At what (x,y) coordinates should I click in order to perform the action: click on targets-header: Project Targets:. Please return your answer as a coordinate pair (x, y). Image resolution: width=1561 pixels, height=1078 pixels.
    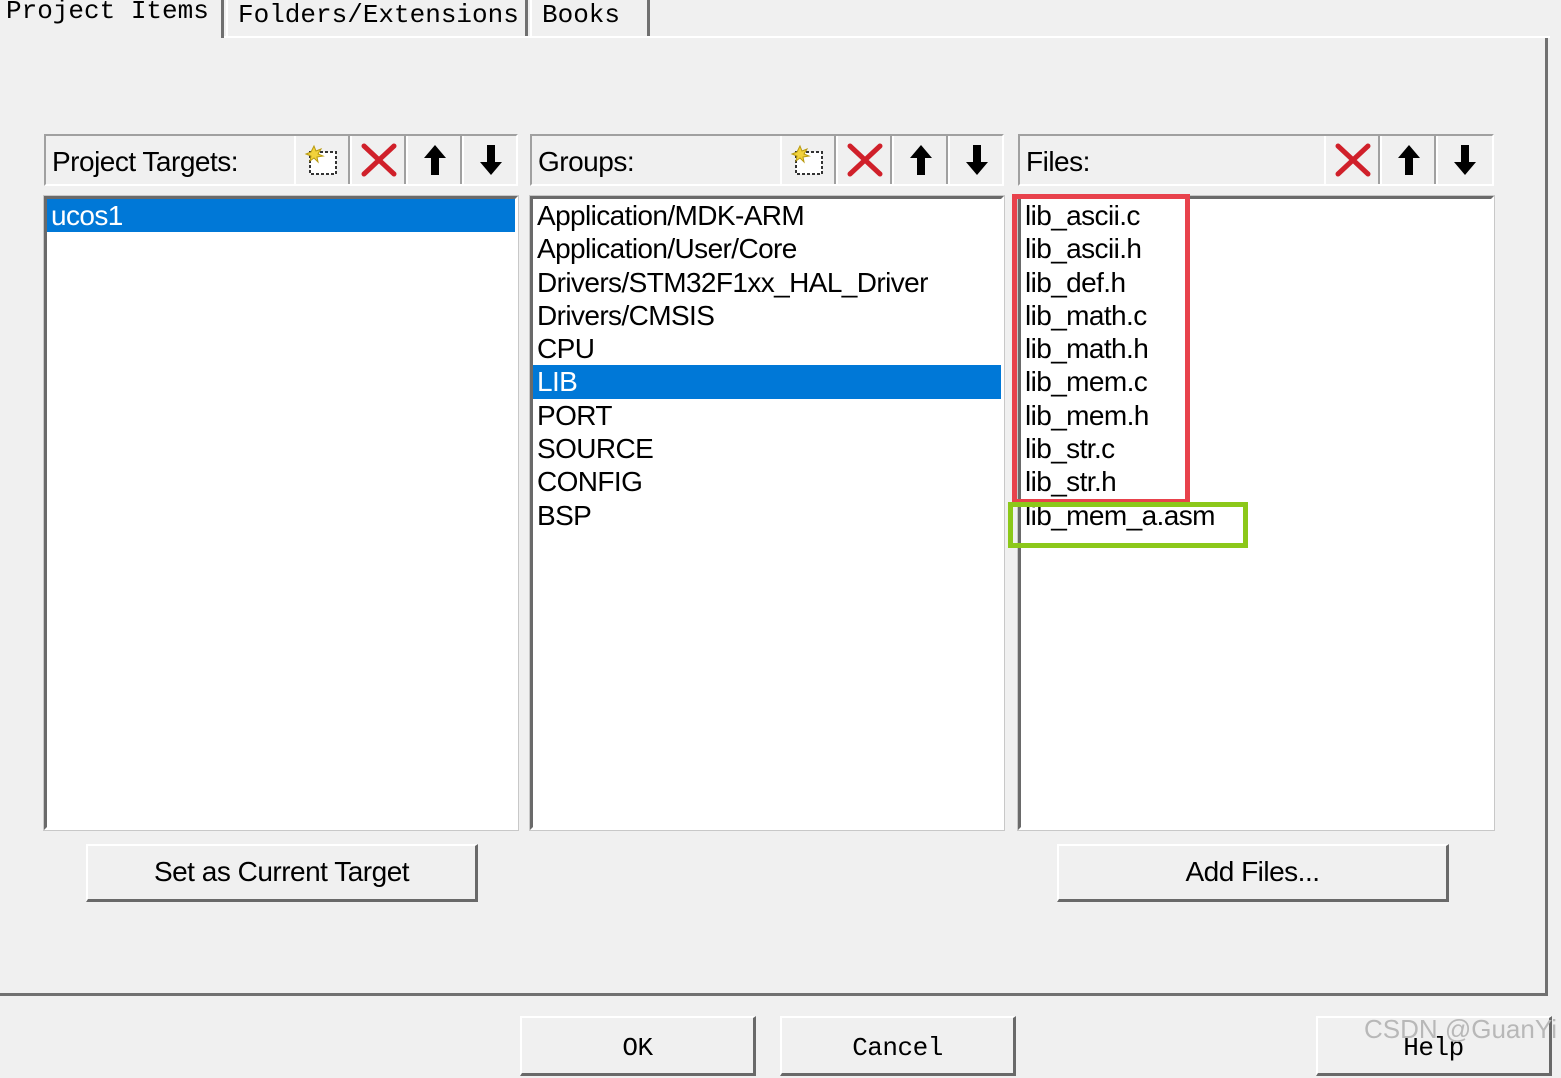
    Looking at the image, I should click on (281, 160).